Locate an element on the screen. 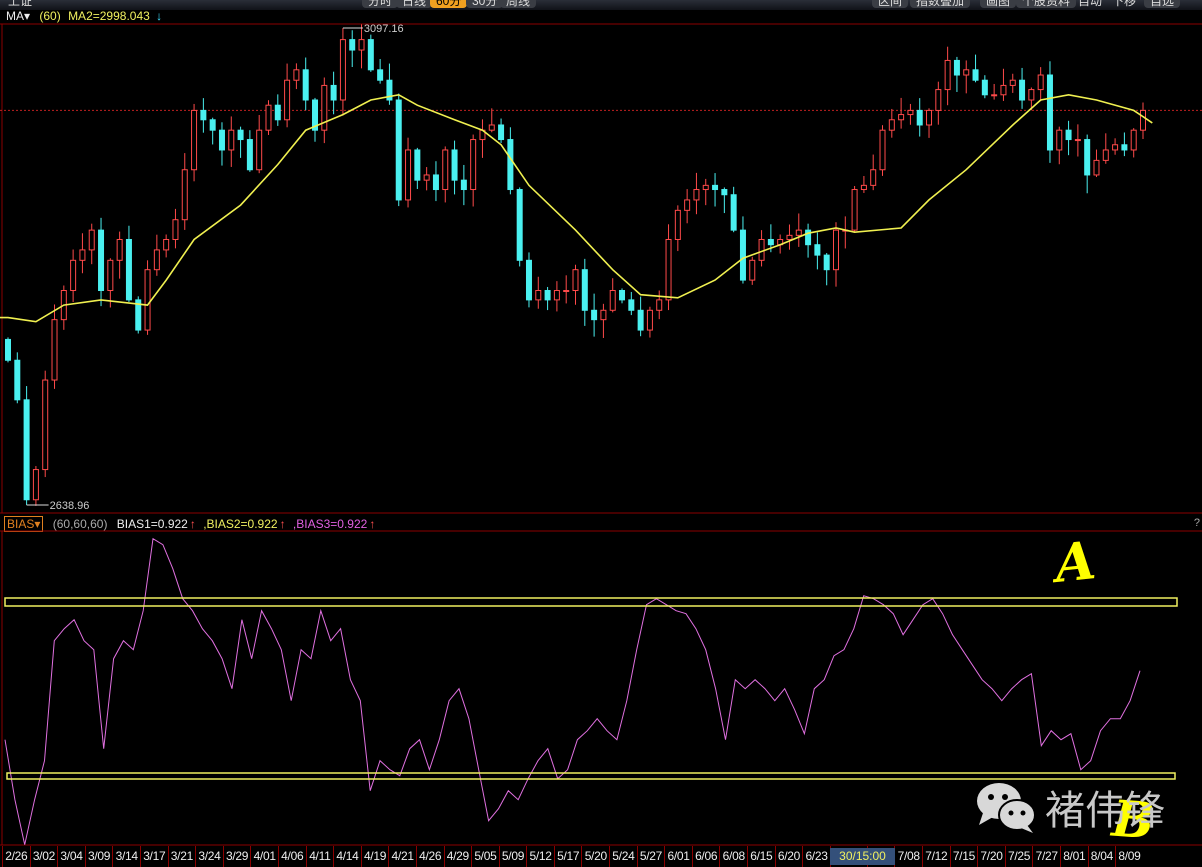  x-tick-label: 3/17 is located at coordinates (153, 856).